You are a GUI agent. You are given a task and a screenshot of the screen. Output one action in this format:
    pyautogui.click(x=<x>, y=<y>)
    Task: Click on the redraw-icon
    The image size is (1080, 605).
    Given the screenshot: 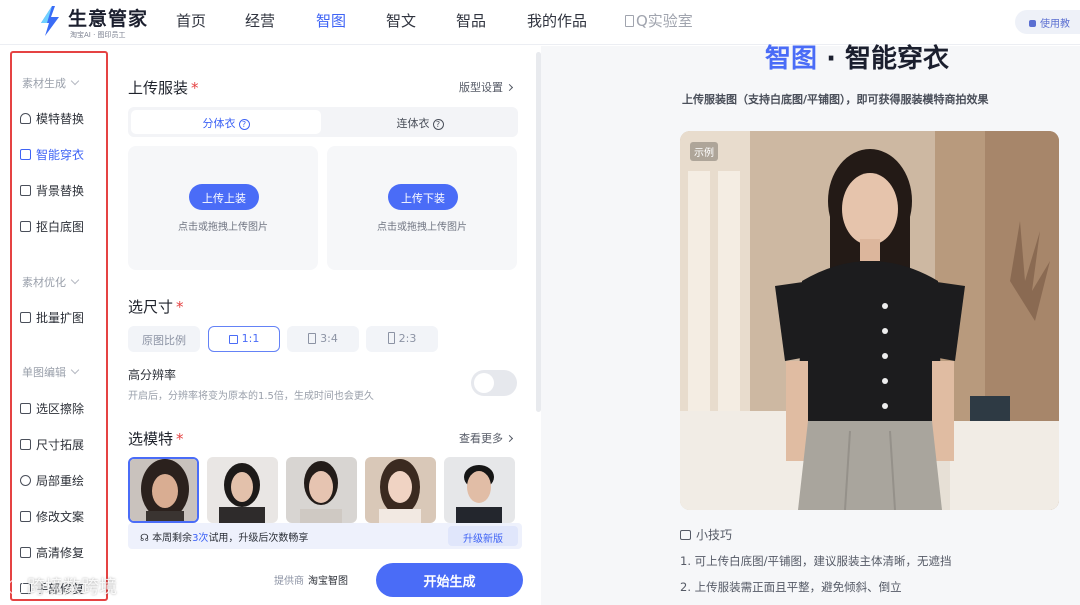 What is the action you would take?
    pyautogui.click(x=25, y=480)
    